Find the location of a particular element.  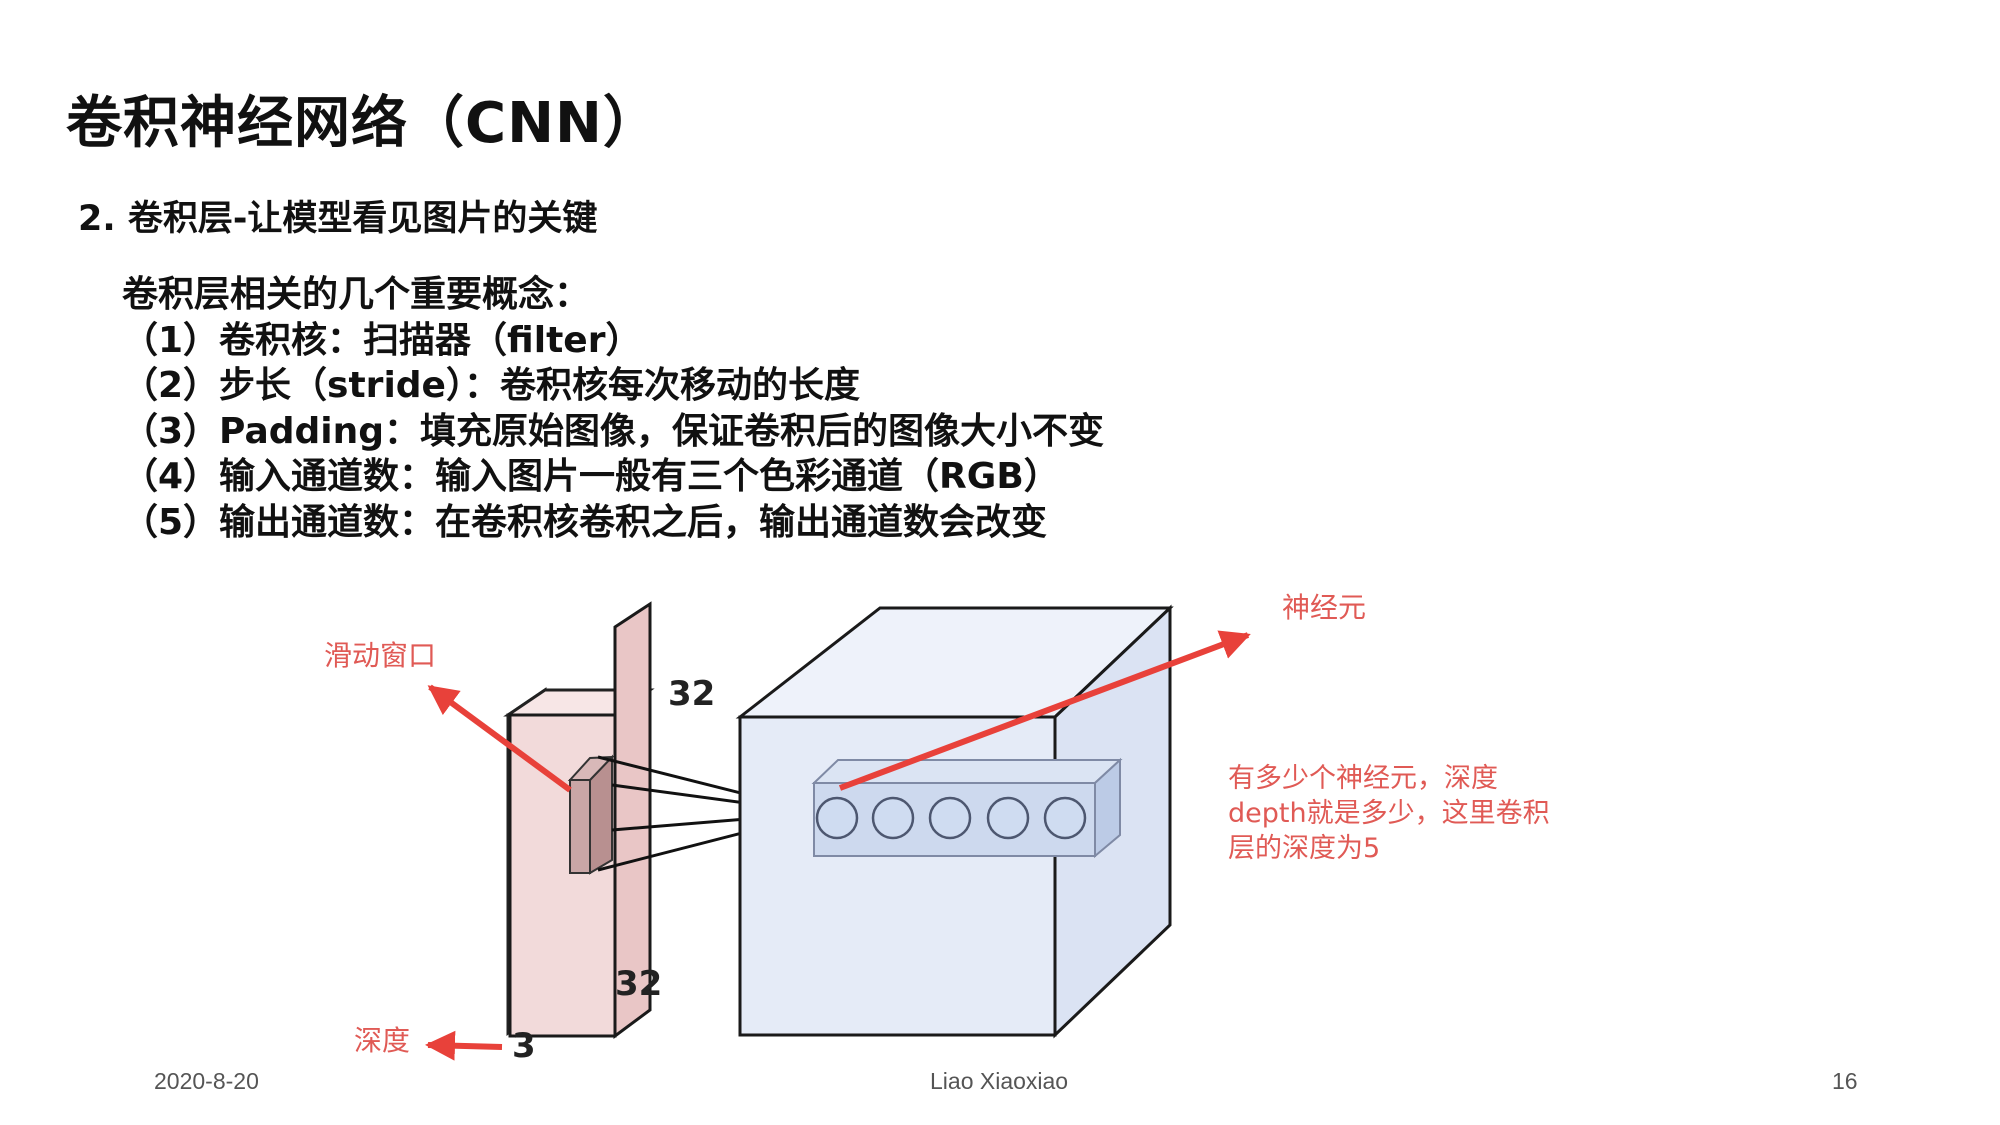

footer-date: 2020-8-20 is located at coordinates (206, 1081).